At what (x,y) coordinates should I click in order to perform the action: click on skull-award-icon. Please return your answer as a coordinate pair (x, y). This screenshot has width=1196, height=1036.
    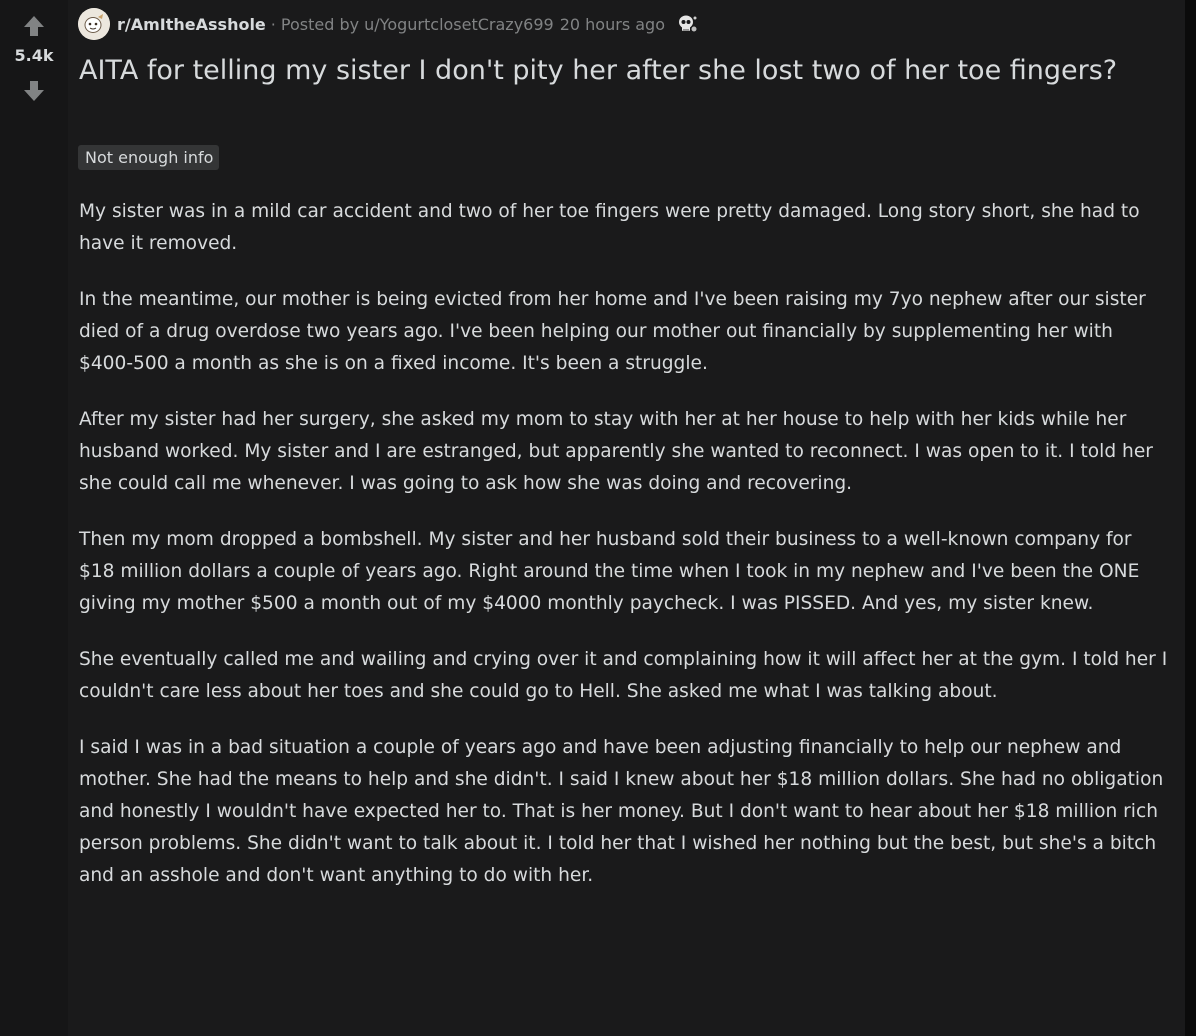
    Looking at the image, I should click on (687, 24).